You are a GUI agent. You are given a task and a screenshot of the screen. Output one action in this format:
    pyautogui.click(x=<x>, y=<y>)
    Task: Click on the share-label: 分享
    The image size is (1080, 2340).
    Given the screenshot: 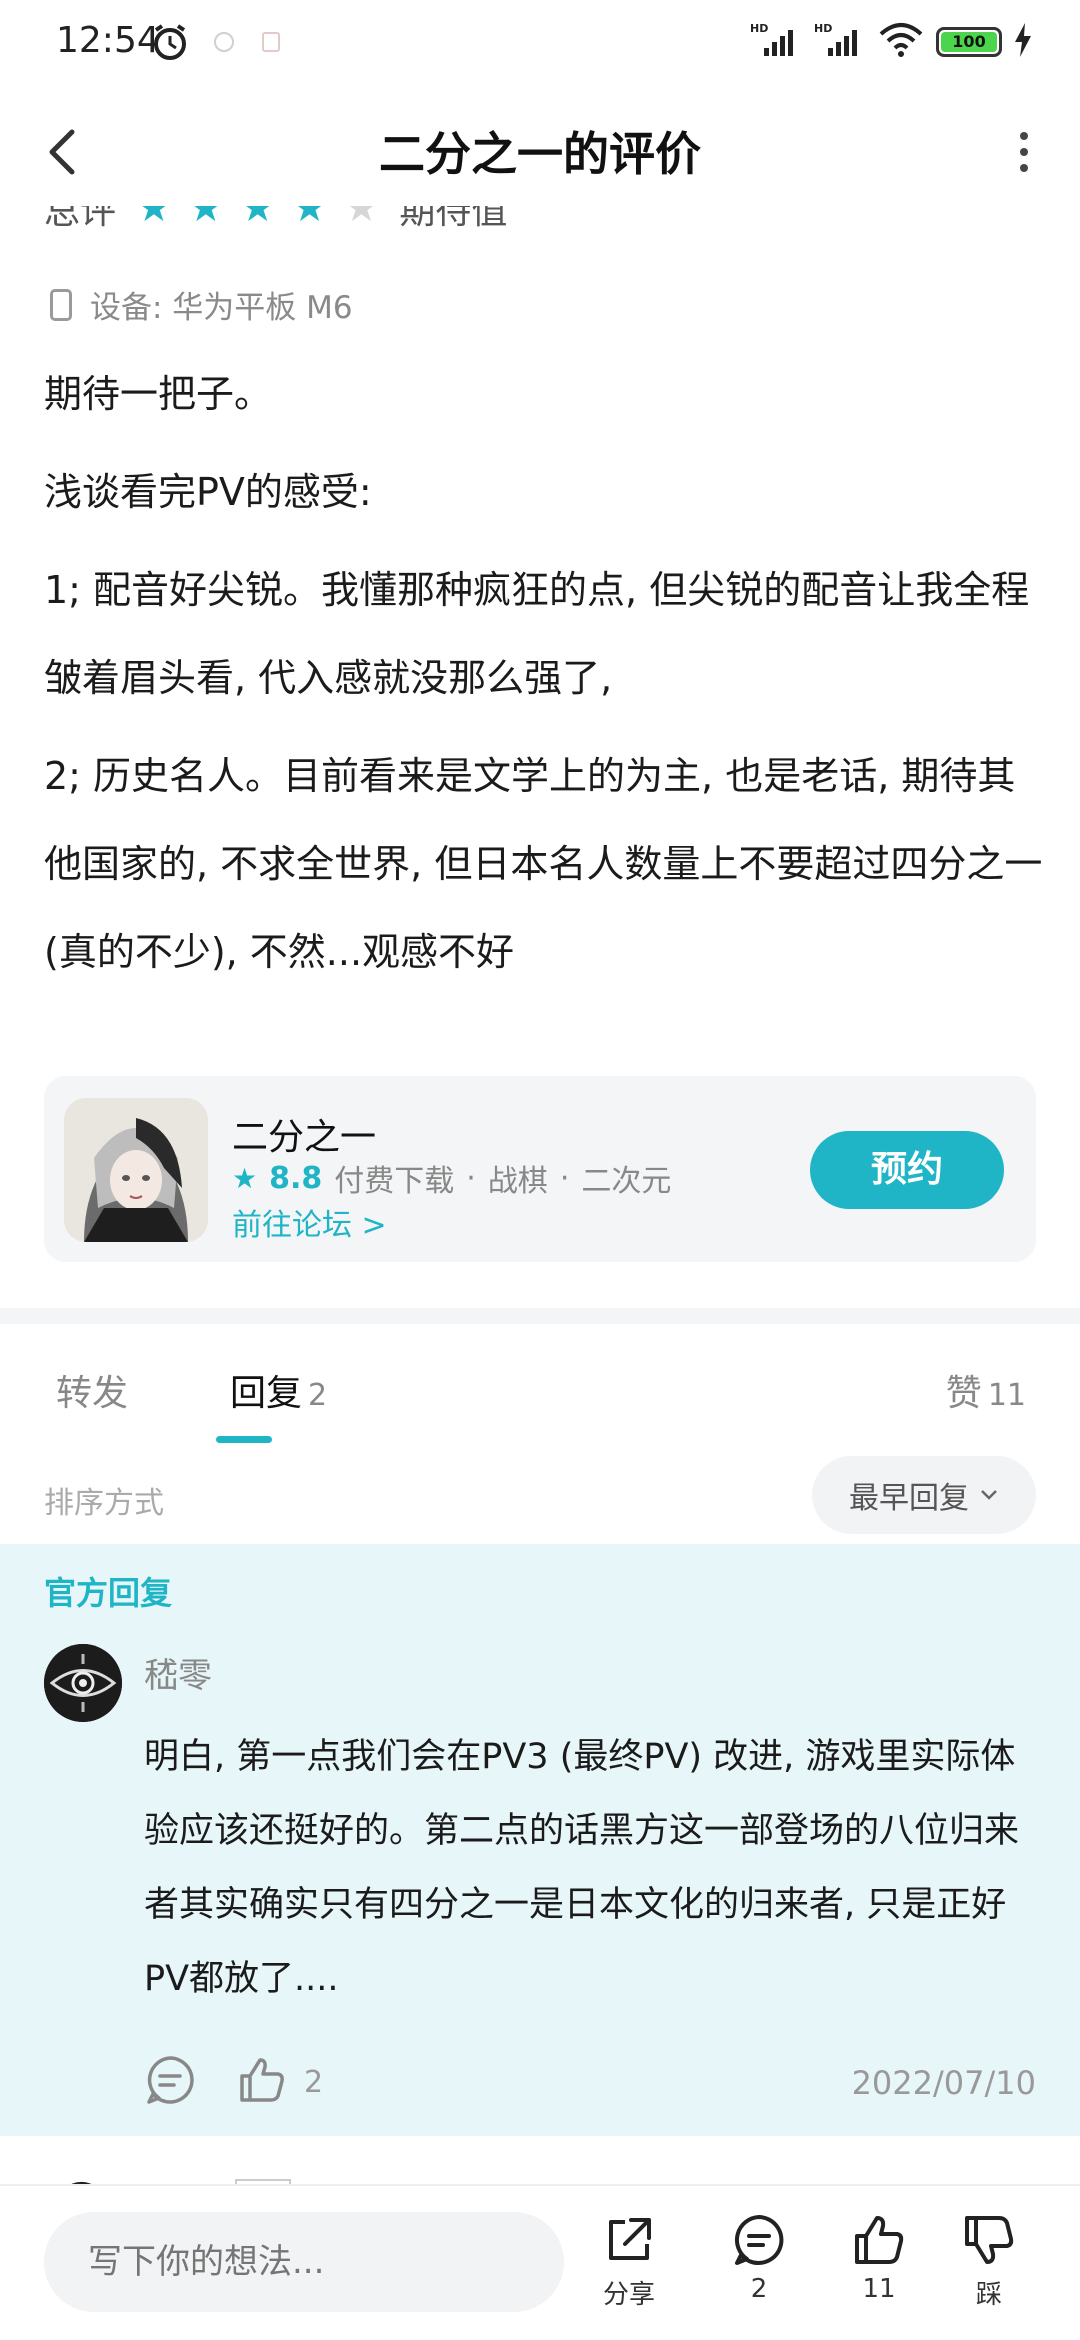 What is the action you would take?
    pyautogui.click(x=628, y=2295)
    